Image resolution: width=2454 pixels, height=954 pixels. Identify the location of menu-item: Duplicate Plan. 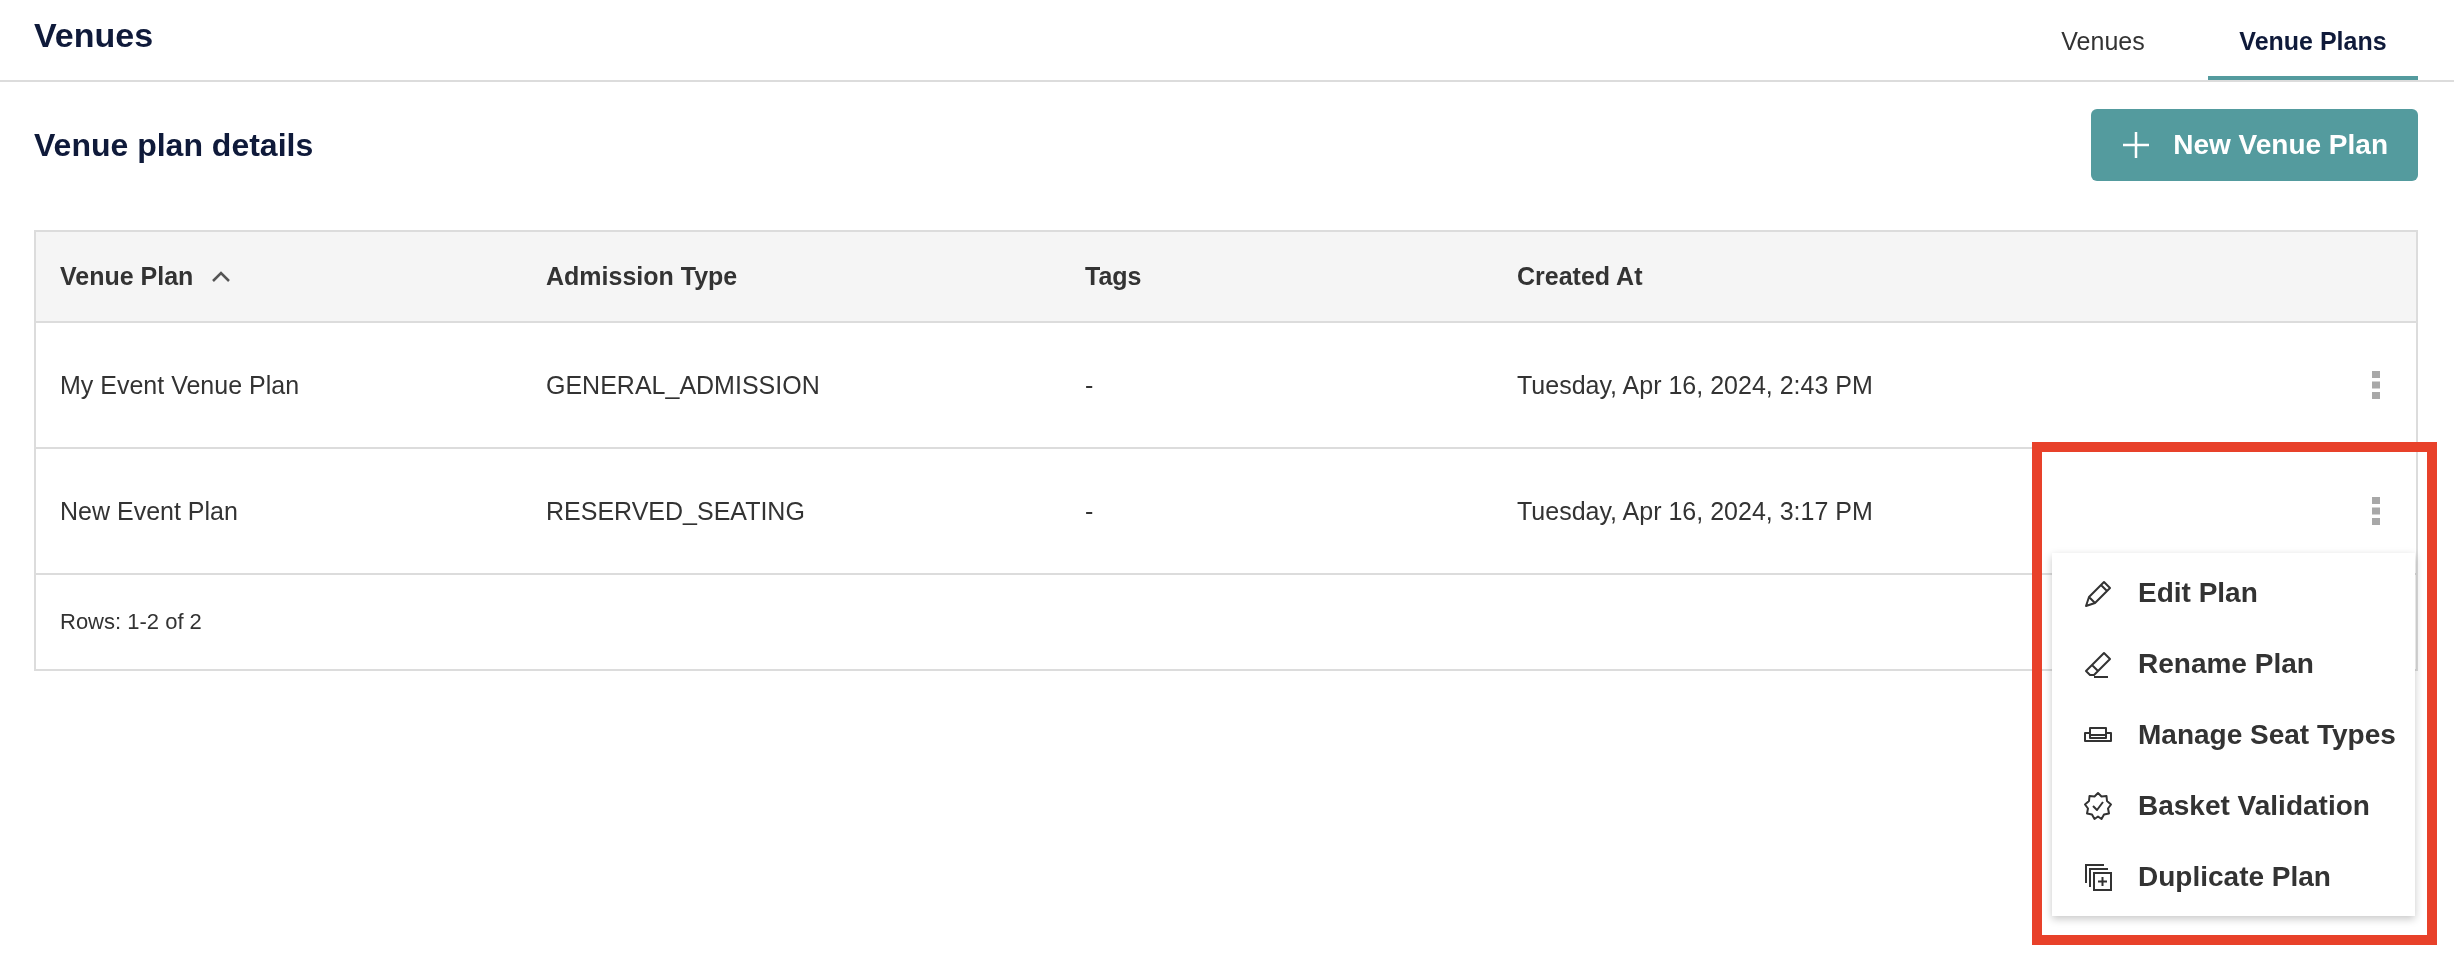
(2233, 876).